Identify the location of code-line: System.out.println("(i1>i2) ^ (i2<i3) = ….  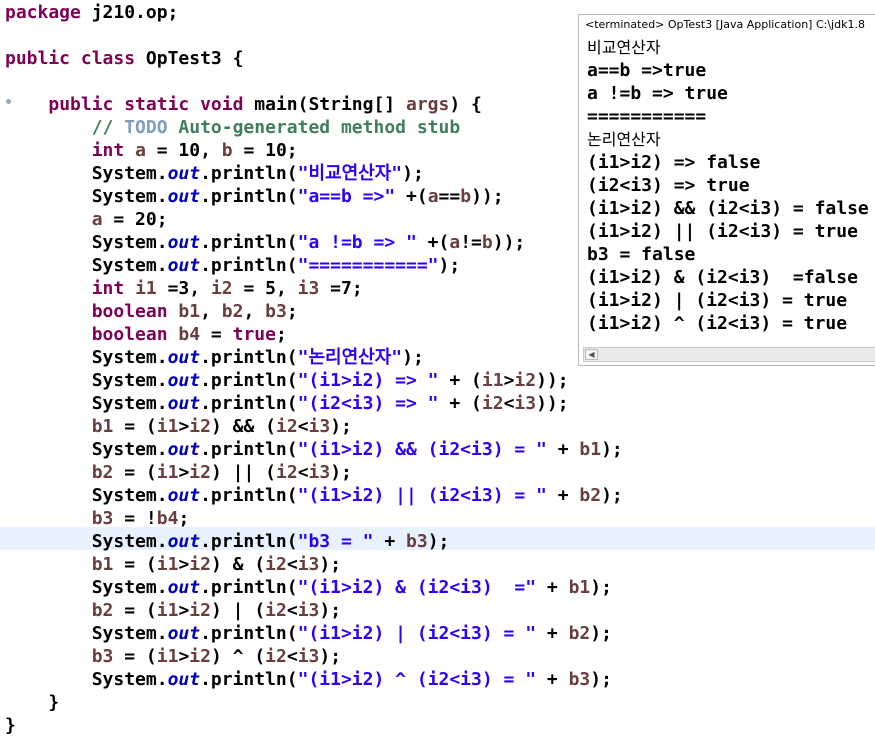
(308, 679).